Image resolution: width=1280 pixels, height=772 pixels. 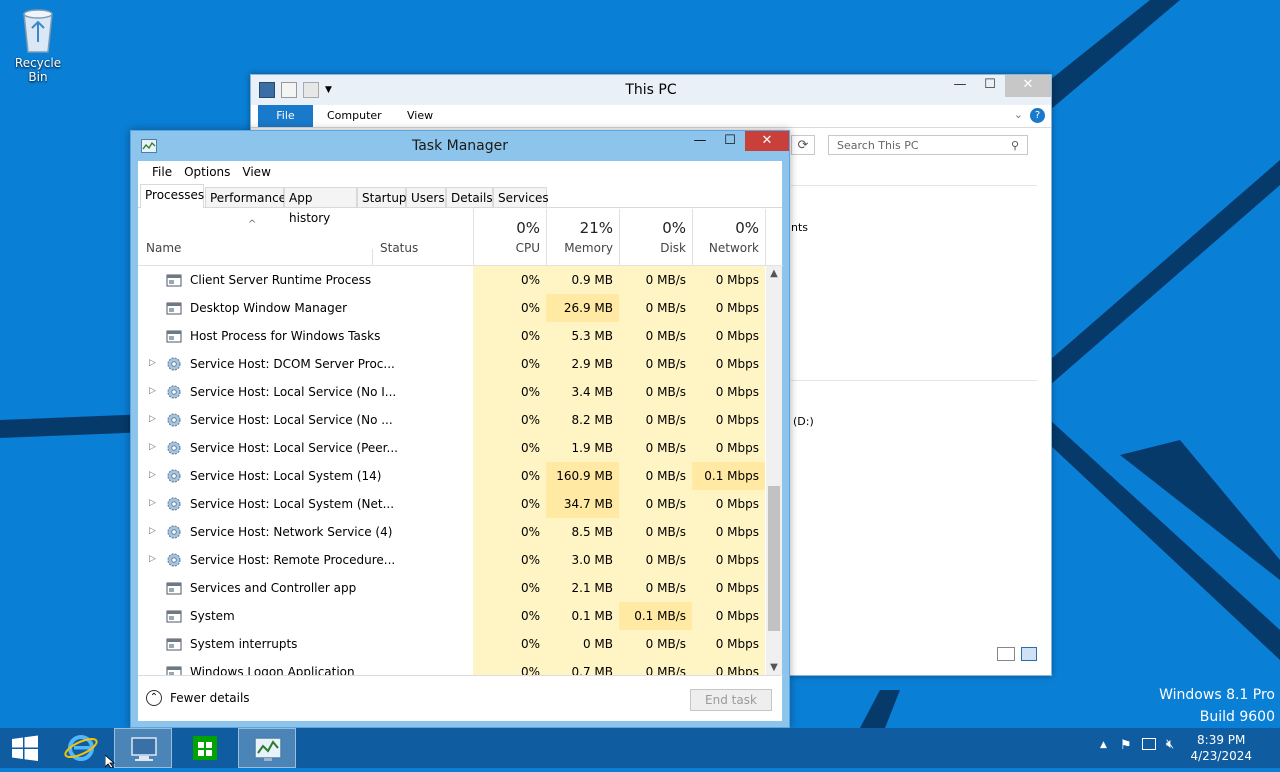 I want to click on this-pc-icon, so click(x=144, y=749).